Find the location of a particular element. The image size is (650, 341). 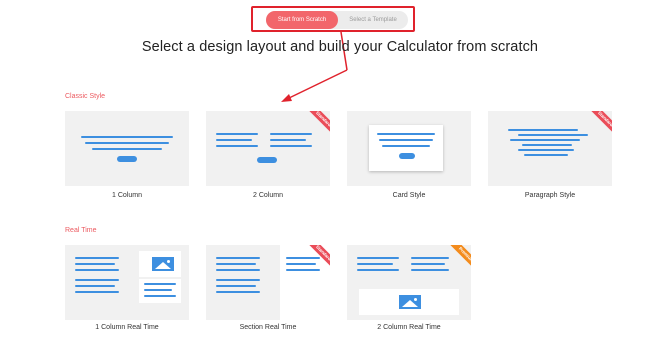

section-label-classic: Classic Style is located at coordinates (85, 96).